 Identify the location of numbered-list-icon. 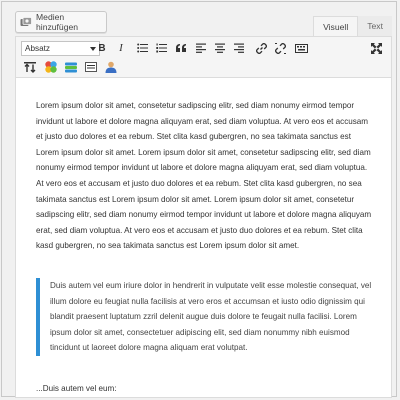
(161, 48).